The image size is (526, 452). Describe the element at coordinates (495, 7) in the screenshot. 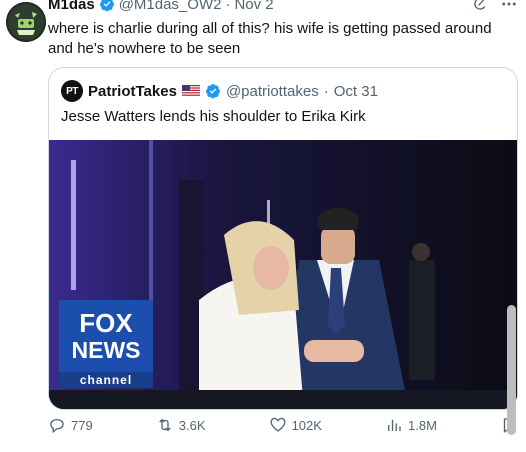

I see `header-actions` at that location.